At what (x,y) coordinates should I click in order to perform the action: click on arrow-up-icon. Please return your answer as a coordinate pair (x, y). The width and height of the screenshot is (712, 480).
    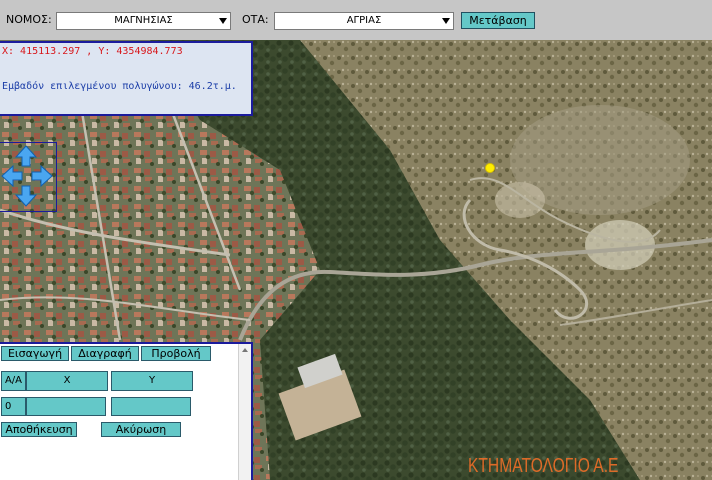
    Looking at the image, I should click on (26, 156).